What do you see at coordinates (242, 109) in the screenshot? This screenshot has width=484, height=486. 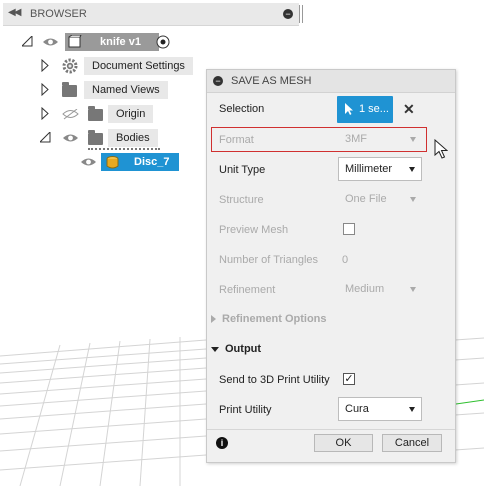 I see `selection-label: Selection` at bounding box center [242, 109].